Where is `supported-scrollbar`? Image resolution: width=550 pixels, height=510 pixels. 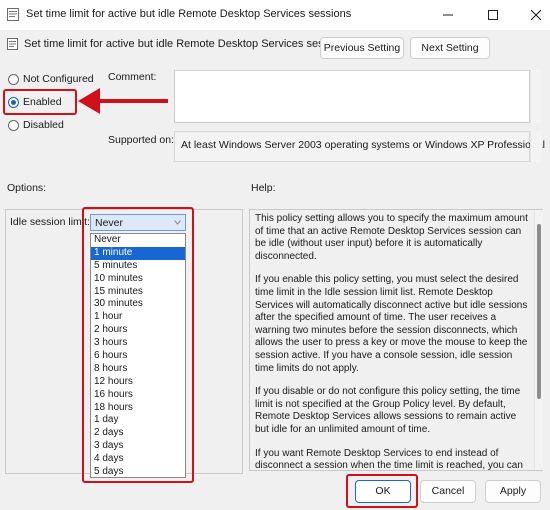 supported-scrollbar is located at coordinates (536, 146).